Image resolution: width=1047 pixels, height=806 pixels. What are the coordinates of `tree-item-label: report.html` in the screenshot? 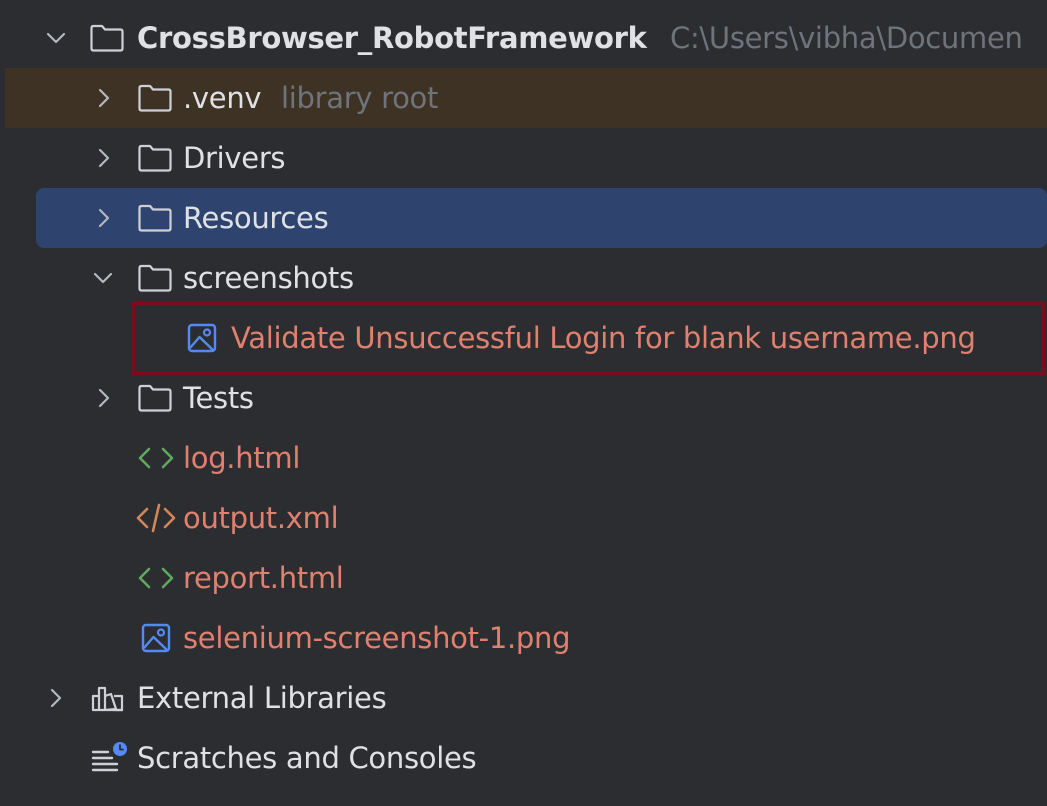 It's located at (263, 578).